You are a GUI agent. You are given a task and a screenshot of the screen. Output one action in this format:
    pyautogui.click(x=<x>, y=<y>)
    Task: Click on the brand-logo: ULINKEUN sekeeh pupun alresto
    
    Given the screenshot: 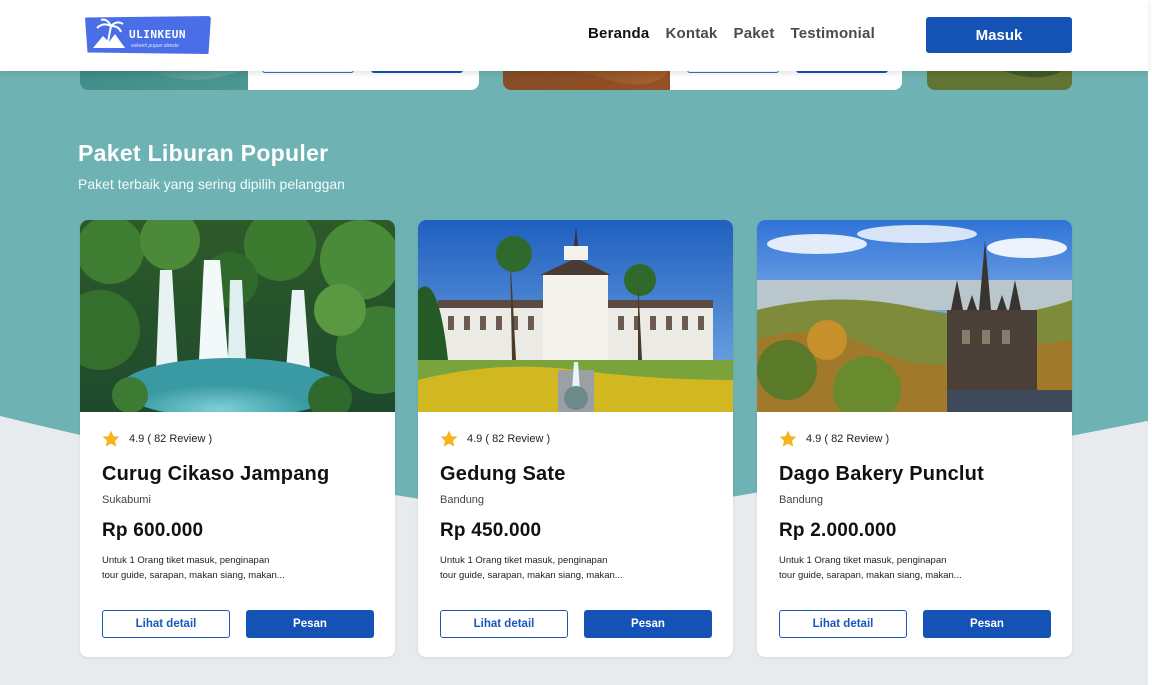 What is the action you would take?
    pyautogui.click(x=148, y=35)
    